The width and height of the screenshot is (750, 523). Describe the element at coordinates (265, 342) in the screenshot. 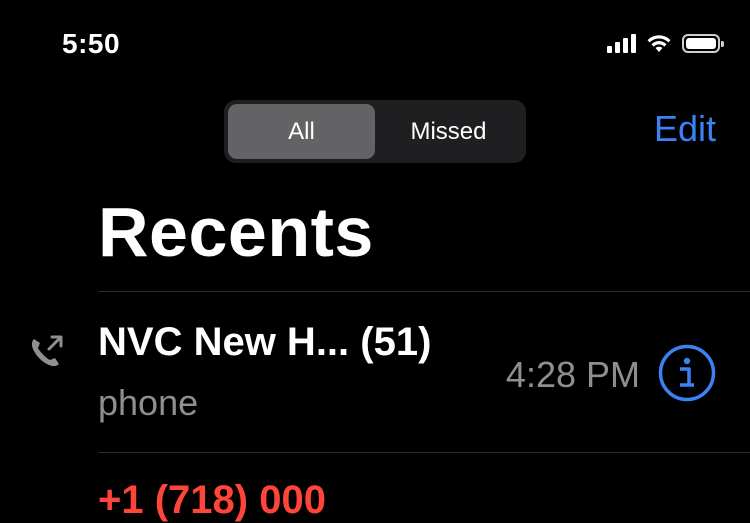

I see `contact-name: NVC New H... (51)` at that location.